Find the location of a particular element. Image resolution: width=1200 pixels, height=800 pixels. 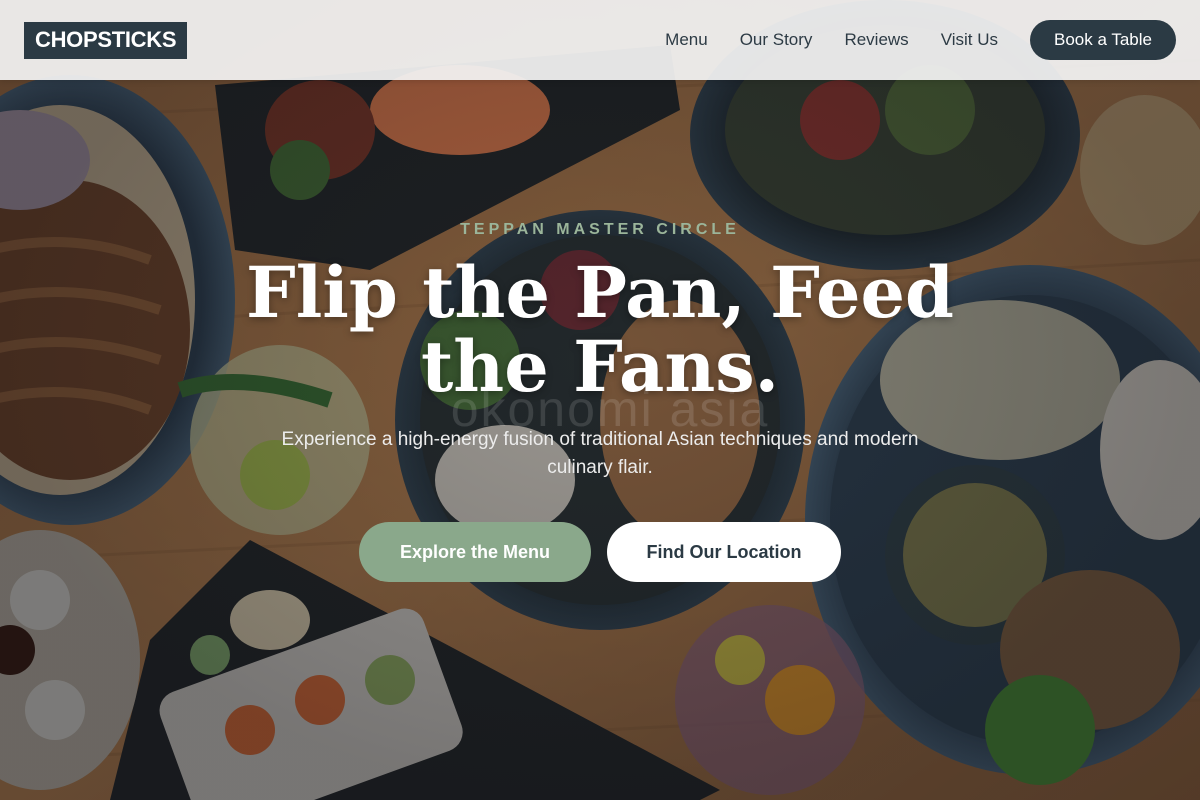

nav-link-our-story: Our Story is located at coordinates (776, 40).